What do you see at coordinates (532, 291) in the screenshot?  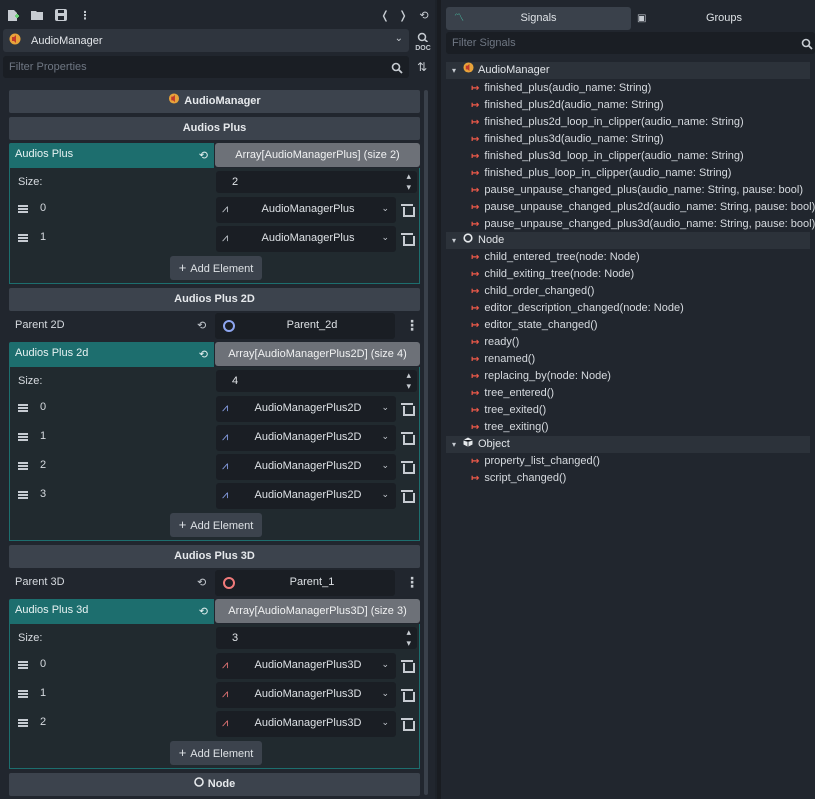 I see `signal-item: ↦ child_order_changed()` at bounding box center [532, 291].